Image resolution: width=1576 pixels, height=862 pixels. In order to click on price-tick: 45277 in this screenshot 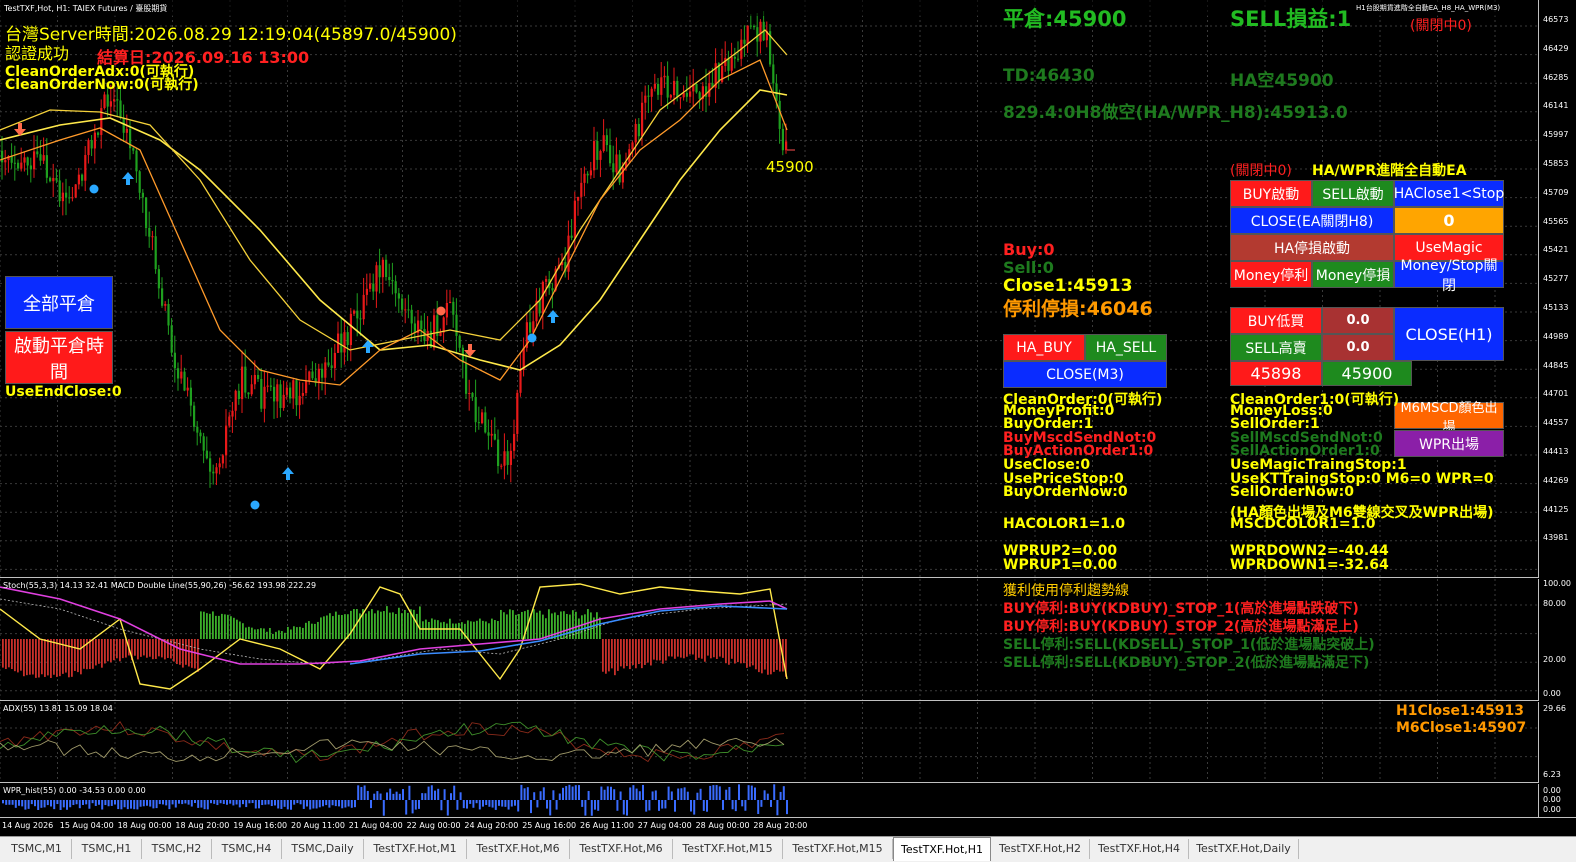, I will do `click(1556, 279)`.